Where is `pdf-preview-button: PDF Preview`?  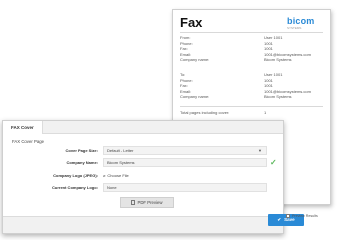 pdf-preview-button: PDF Preview is located at coordinates (147, 202).